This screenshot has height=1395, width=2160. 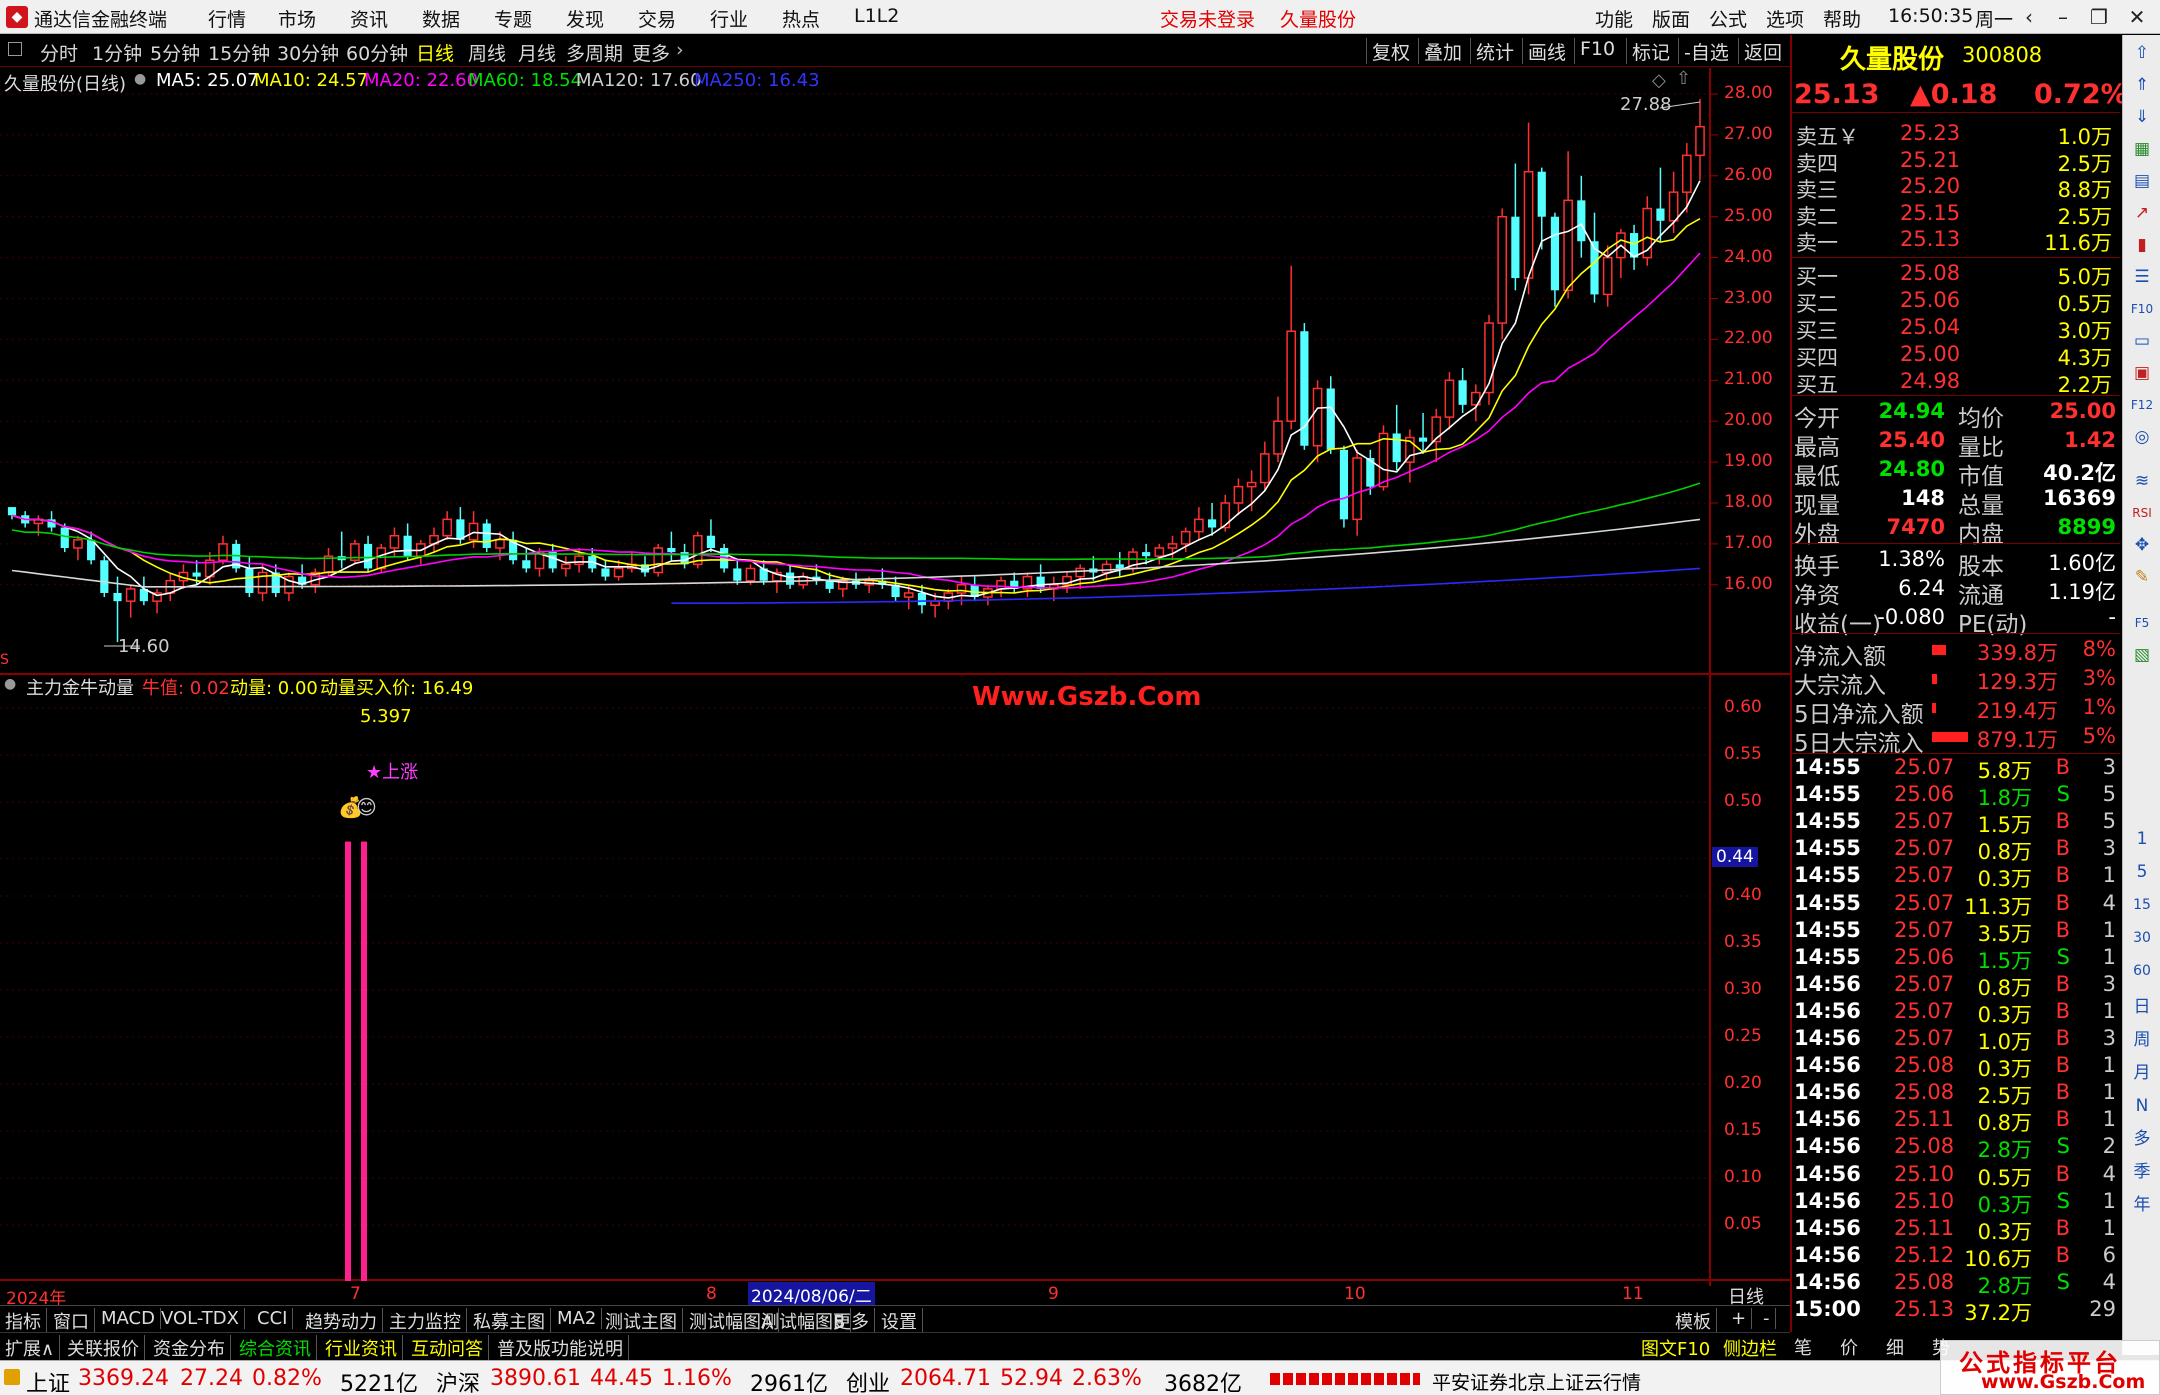 I want to click on period-tab-30min: 30分钟, so click(x=308, y=52).